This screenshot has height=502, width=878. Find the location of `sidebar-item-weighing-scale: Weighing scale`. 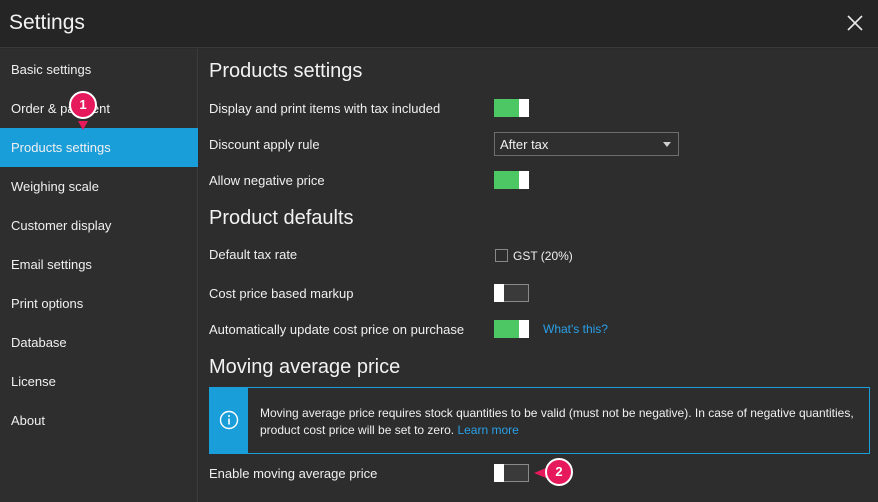

sidebar-item-weighing-scale: Weighing scale is located at coordinates (99, 186).